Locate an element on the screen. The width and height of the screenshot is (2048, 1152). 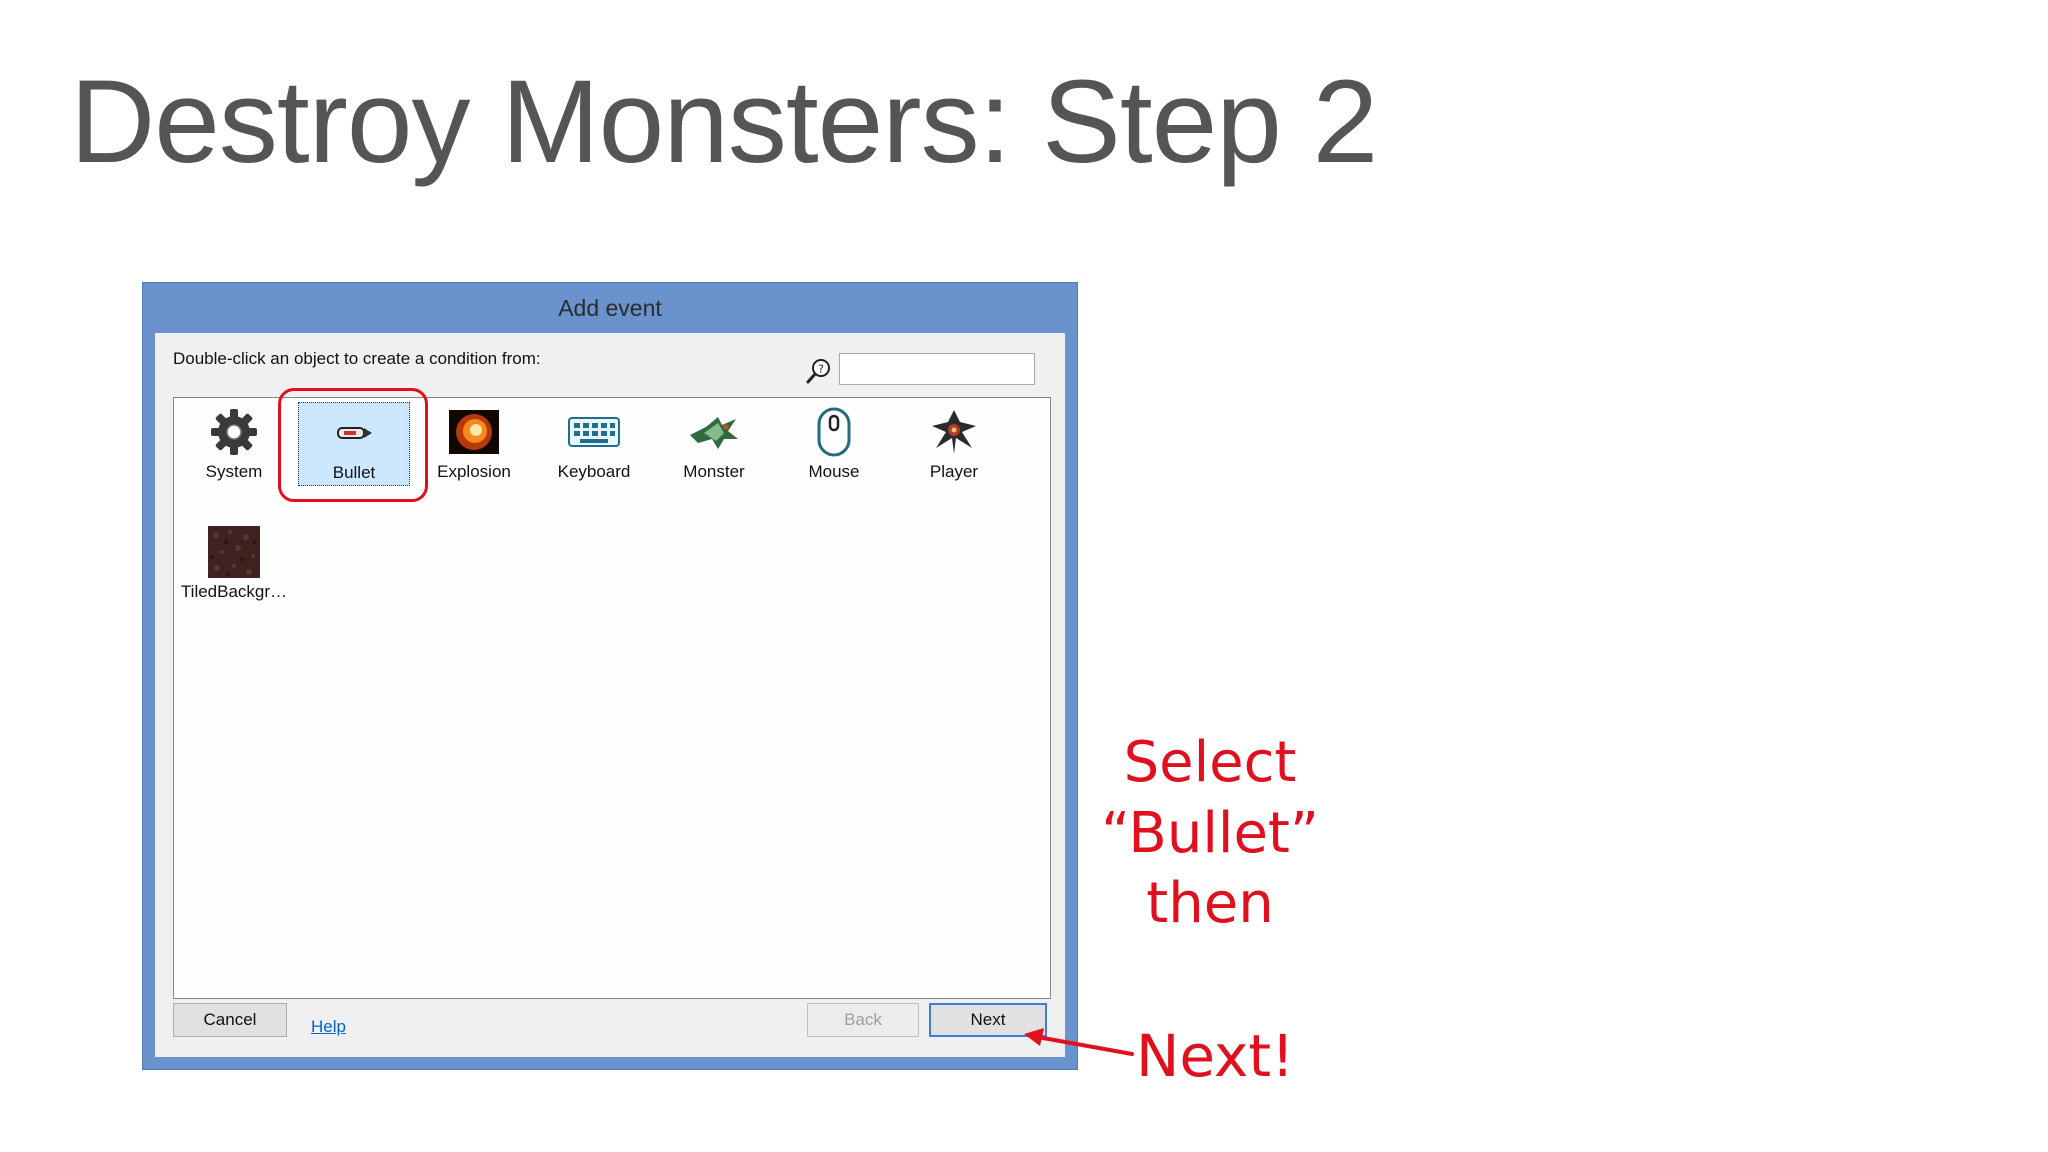
object-bullet: Bullet is located at coordinates (354, 444).